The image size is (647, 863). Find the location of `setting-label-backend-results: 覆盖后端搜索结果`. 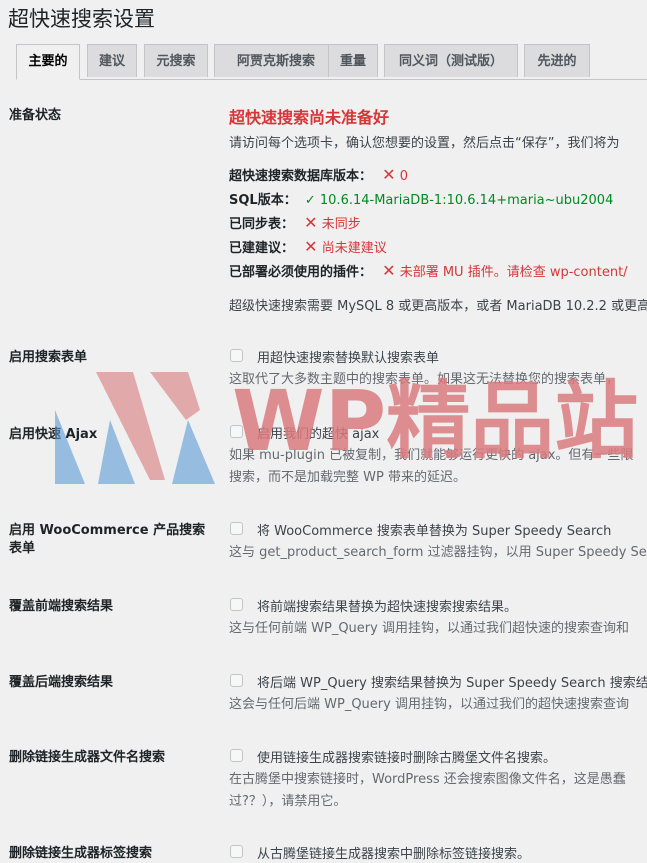

setting-label-backend-results: 覆盖后端搜索结果 is located at coordinates (61, 682).